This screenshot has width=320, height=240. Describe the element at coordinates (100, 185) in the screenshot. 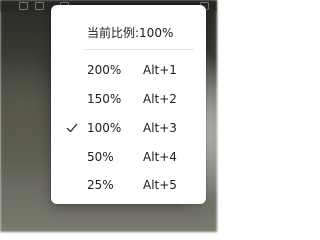

I see `menu-item-label: 25%` at that location.